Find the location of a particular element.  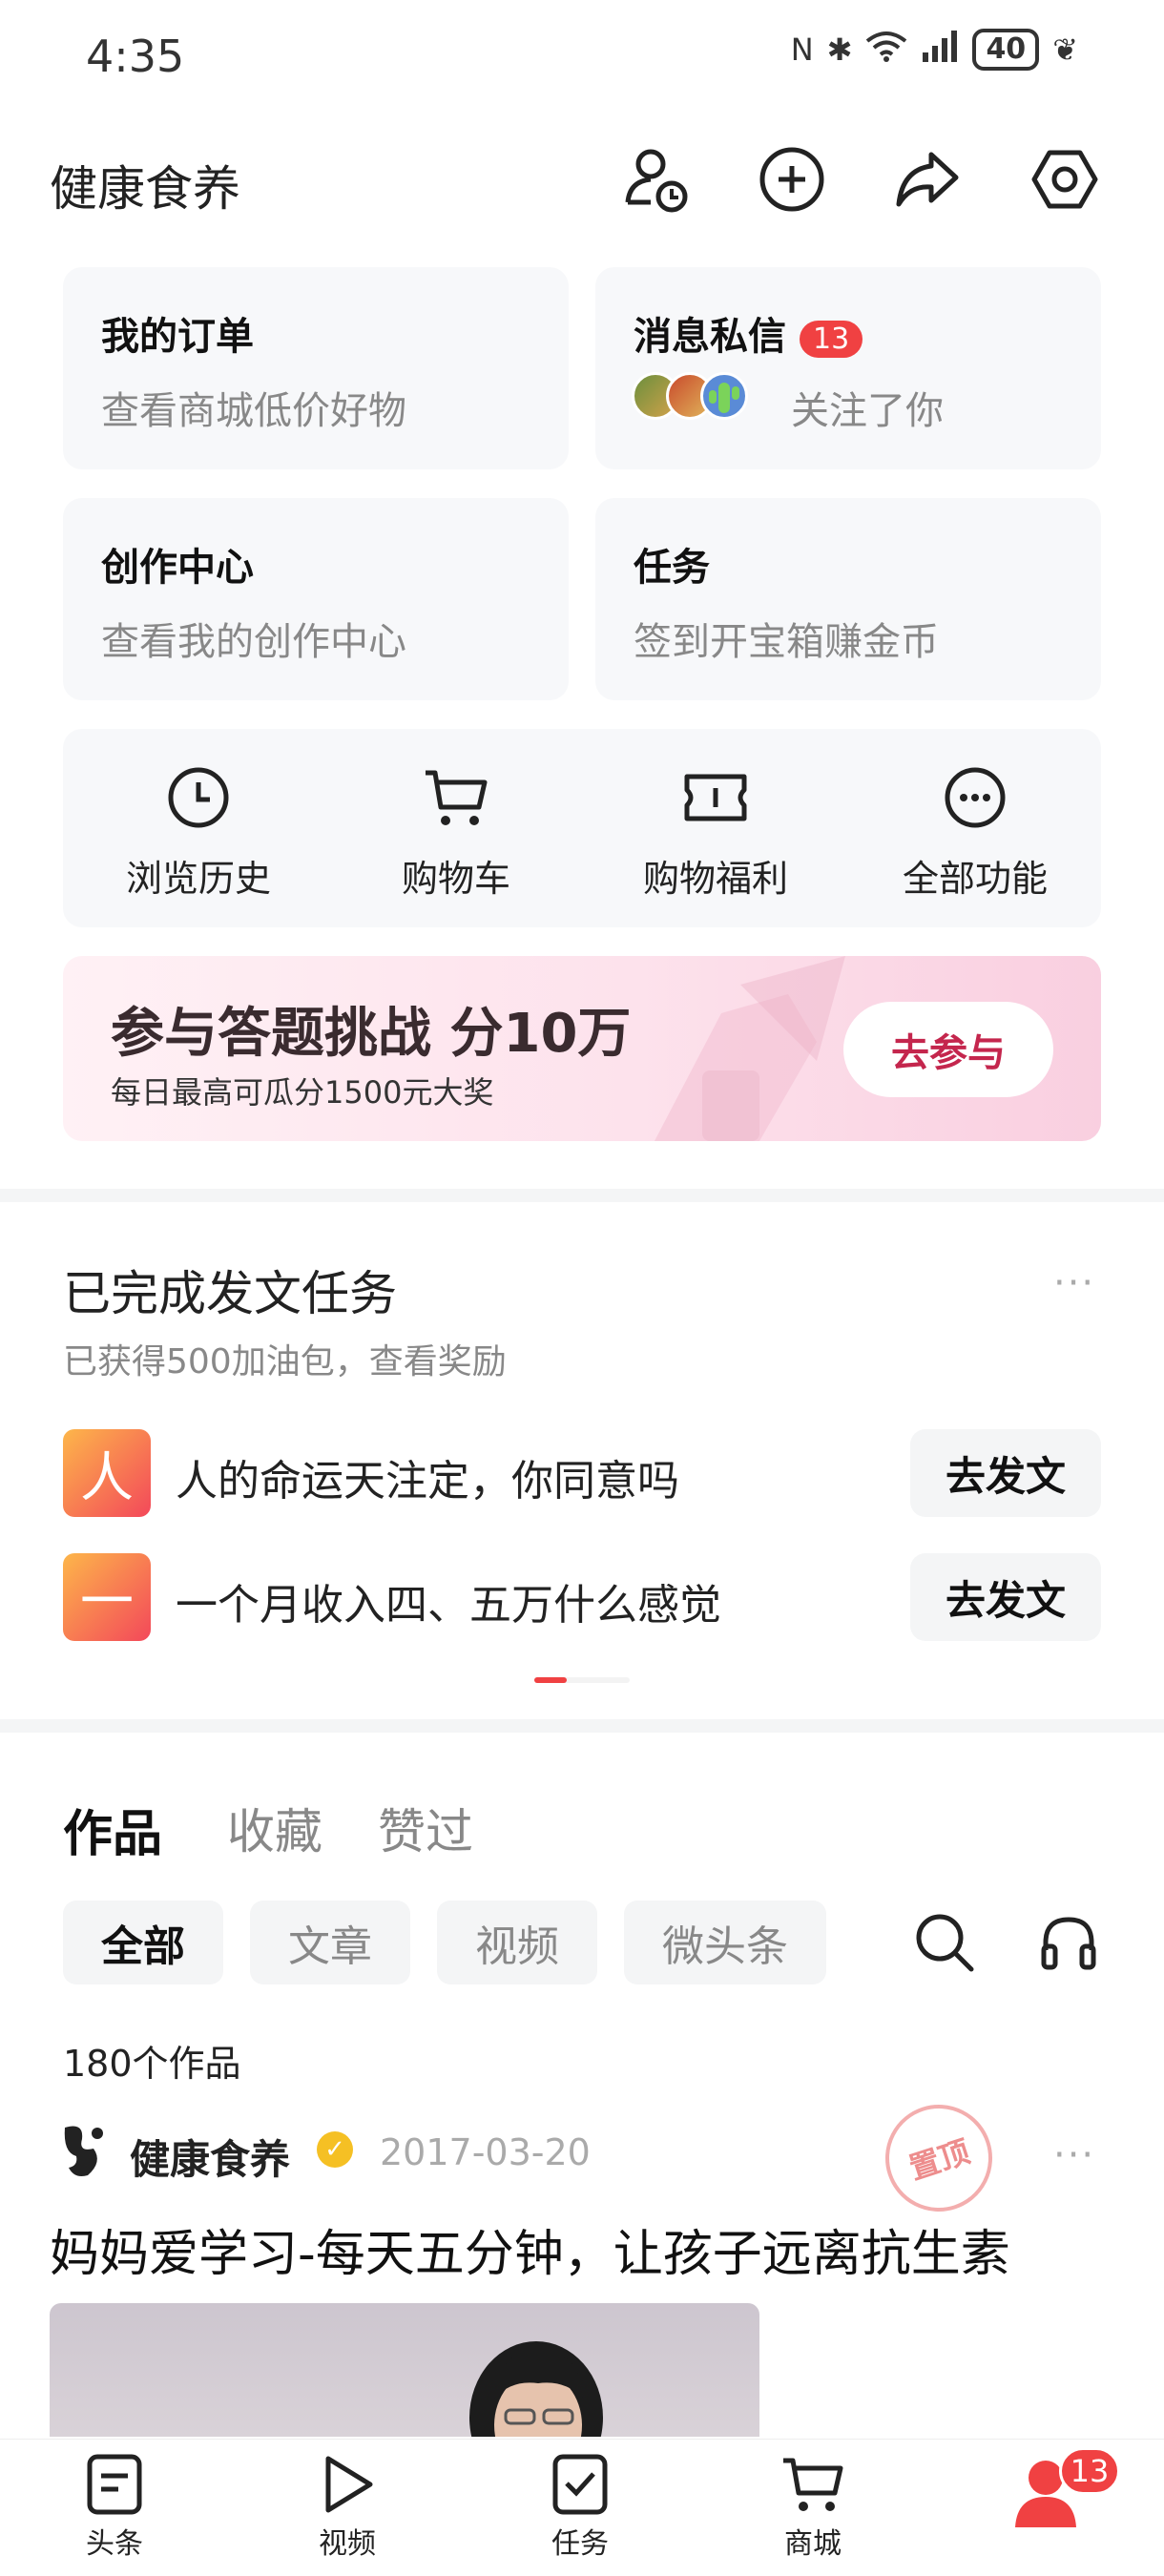

orders-sub: 查看商城低价好物 is located at coordinates (253, 411).